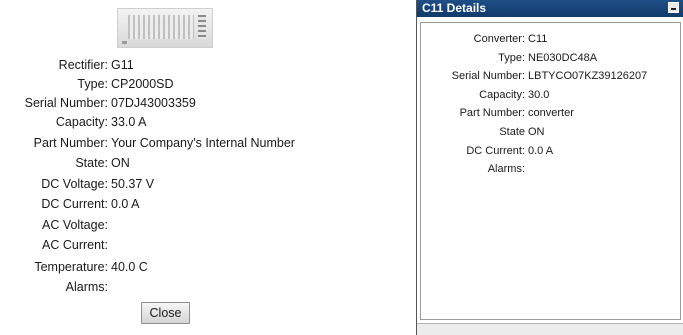 The width and height of the screenshot is (683, 335). What do you see at coordinates (202, 27) in the screenshot?
I see `module-handle` at bounding box center [202, 27].